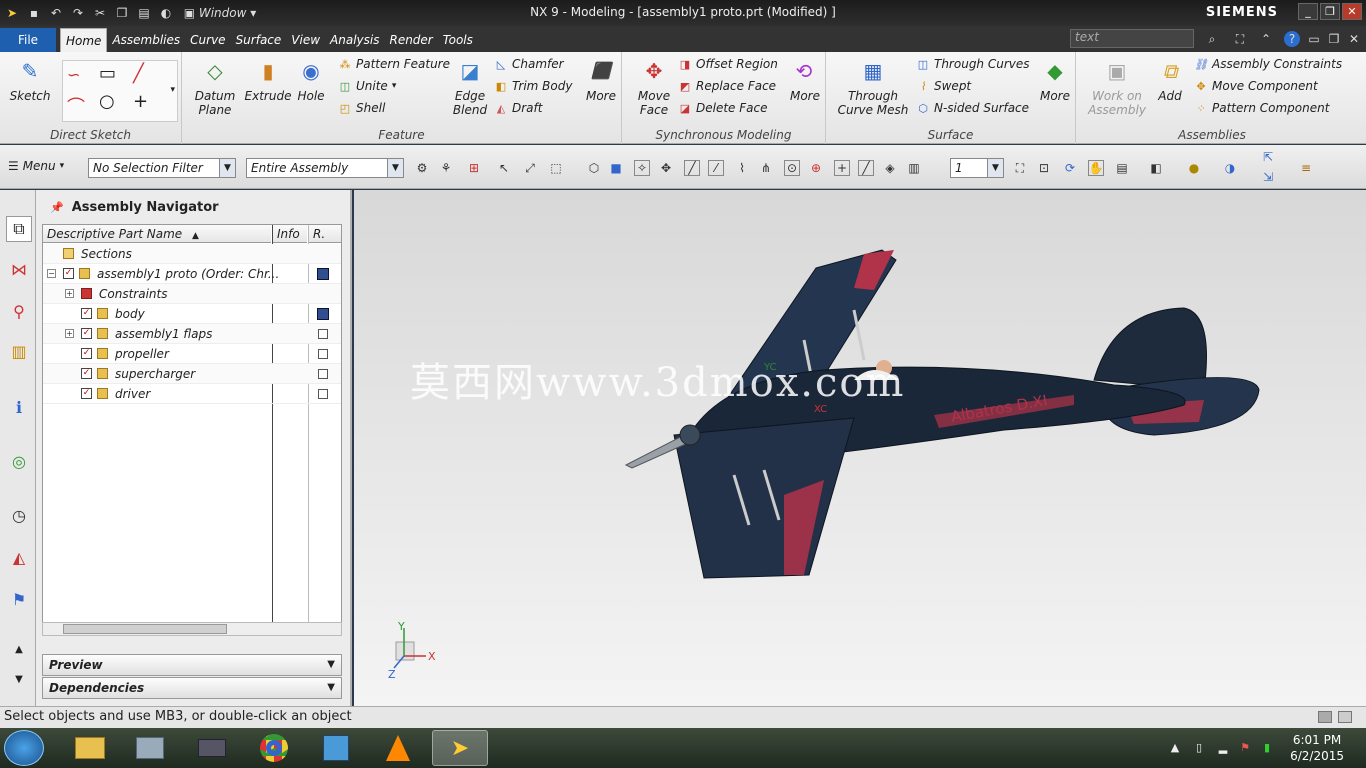  What do you see at coordinates (943, 86) in the screenshot?
I see `swept-button: ⌇ Swept` at bounding box center [943, 86].